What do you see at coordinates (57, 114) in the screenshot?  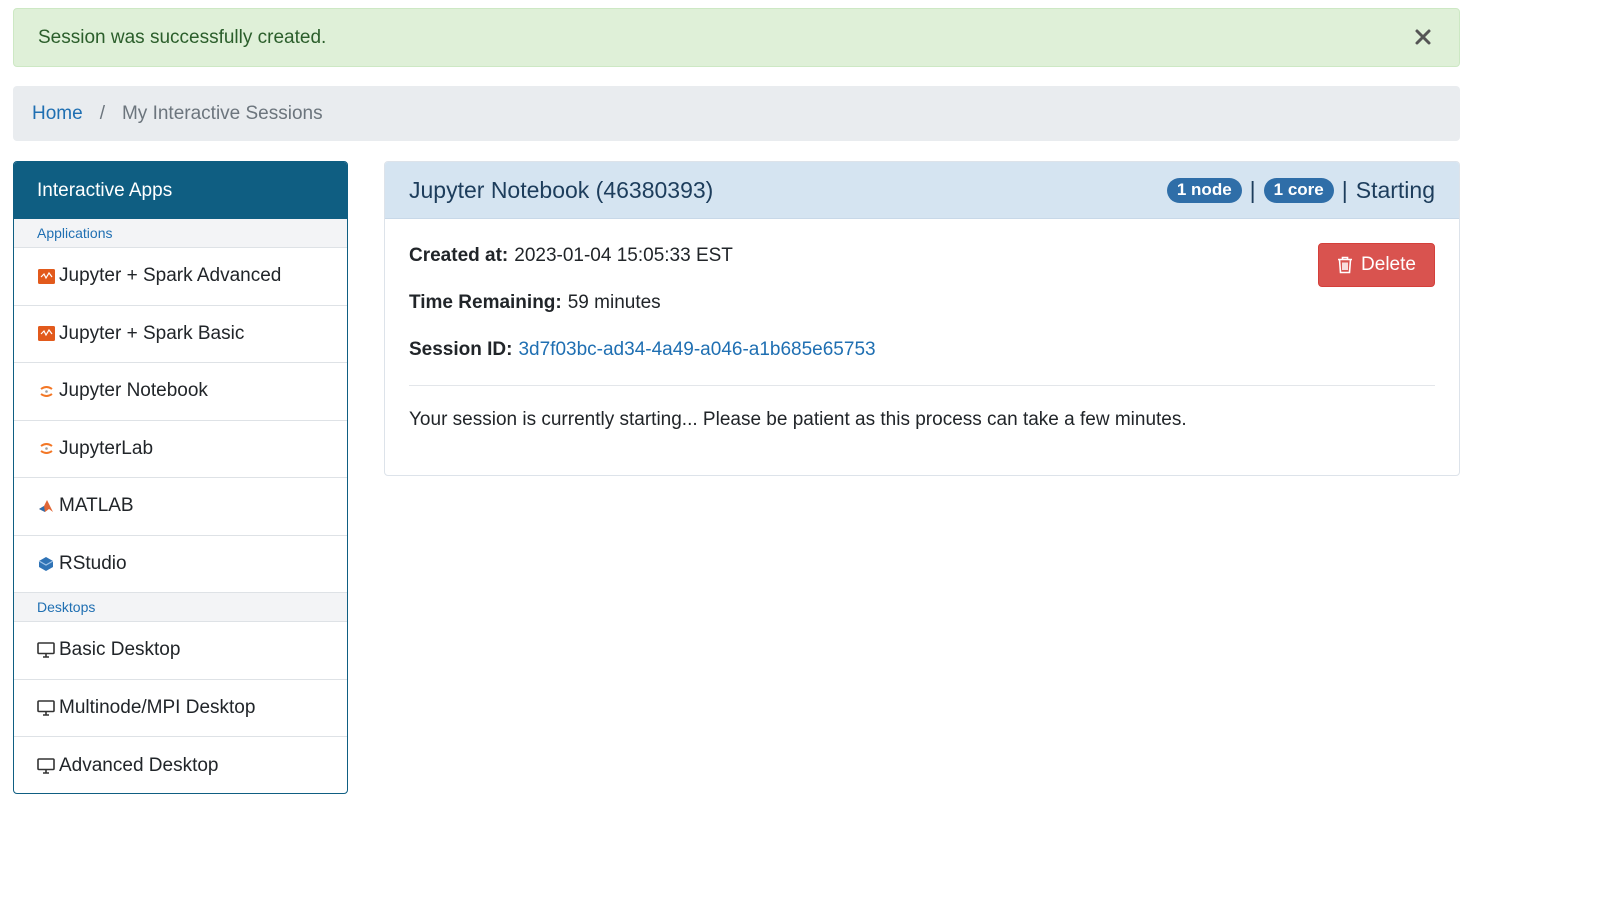 I see `breadcrumb-home-link: Home` at bounding box center [57, 114].